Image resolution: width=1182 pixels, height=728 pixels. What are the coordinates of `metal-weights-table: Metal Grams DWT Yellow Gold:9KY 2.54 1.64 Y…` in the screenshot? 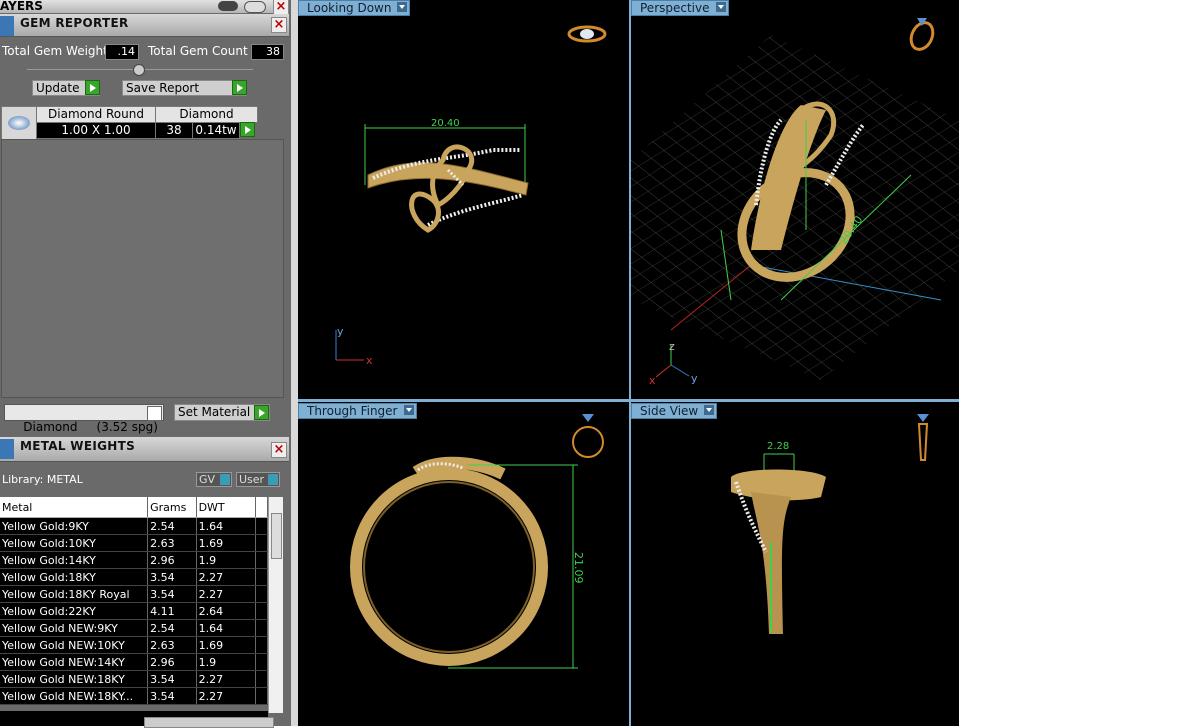 It's located at (134, 601).